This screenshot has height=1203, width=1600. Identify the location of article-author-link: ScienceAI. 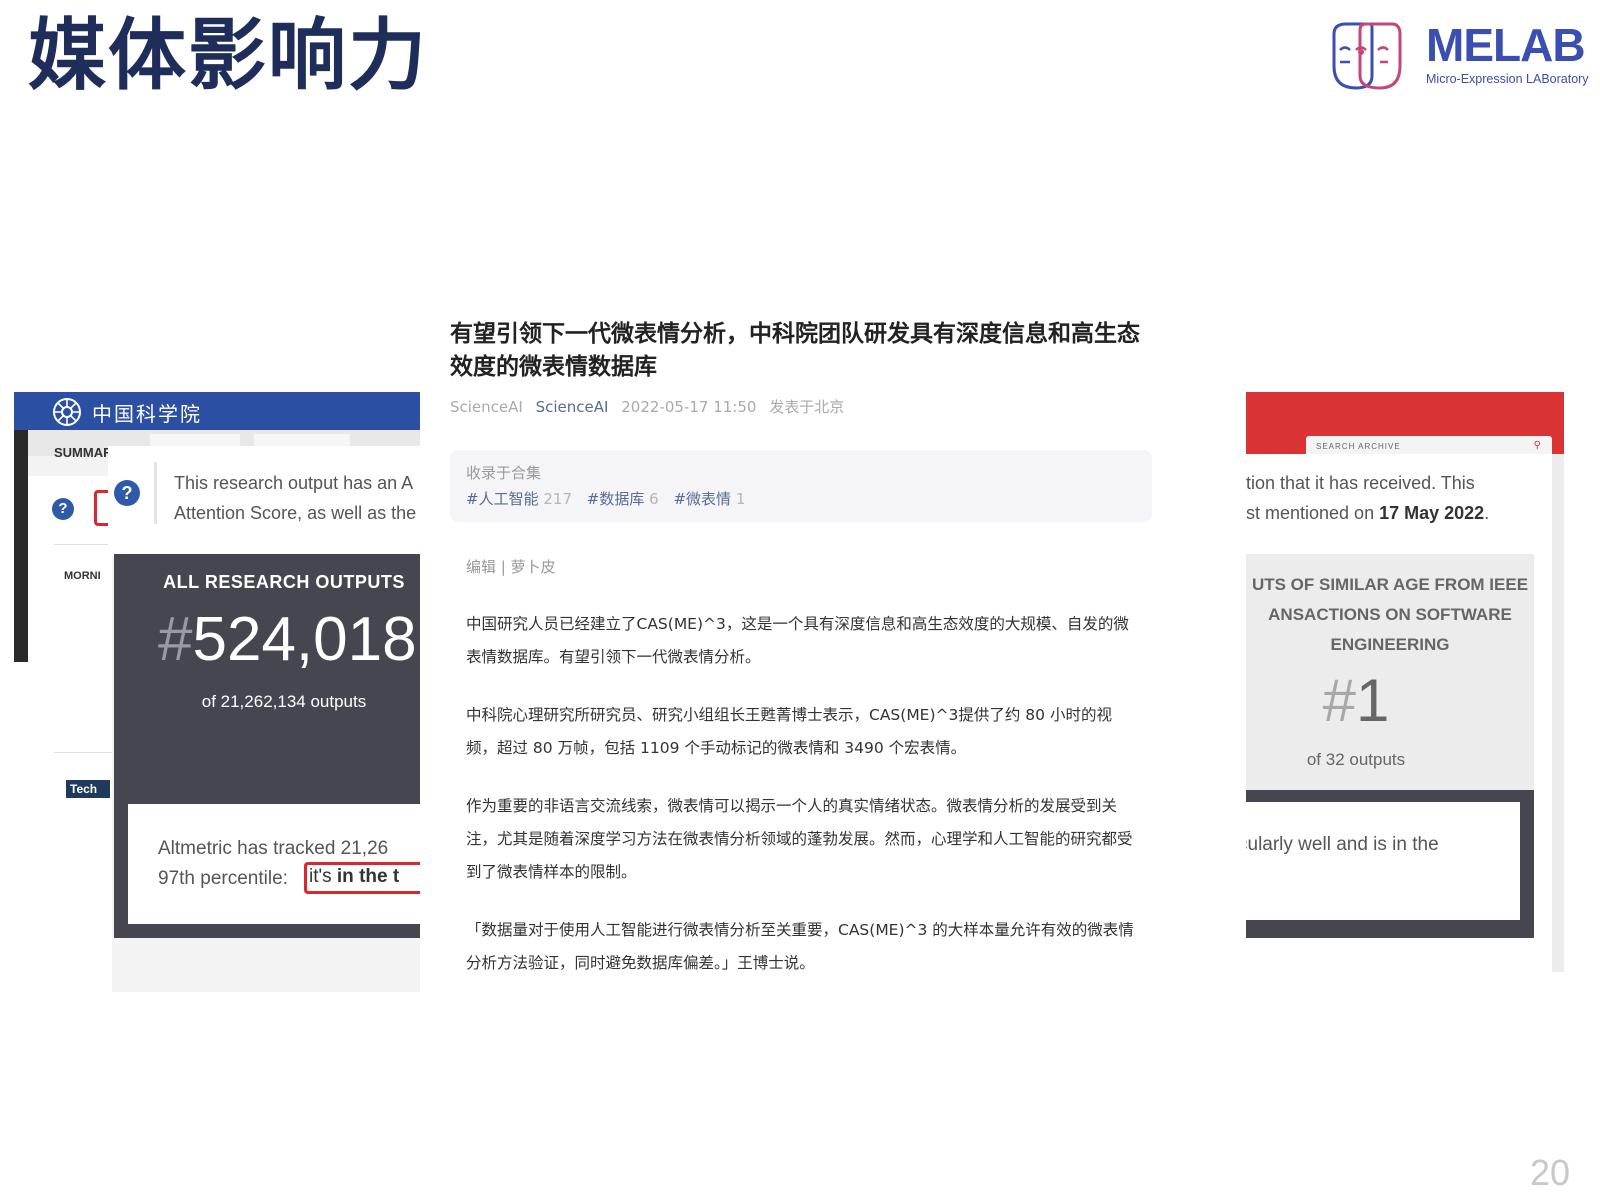
(572, 407).